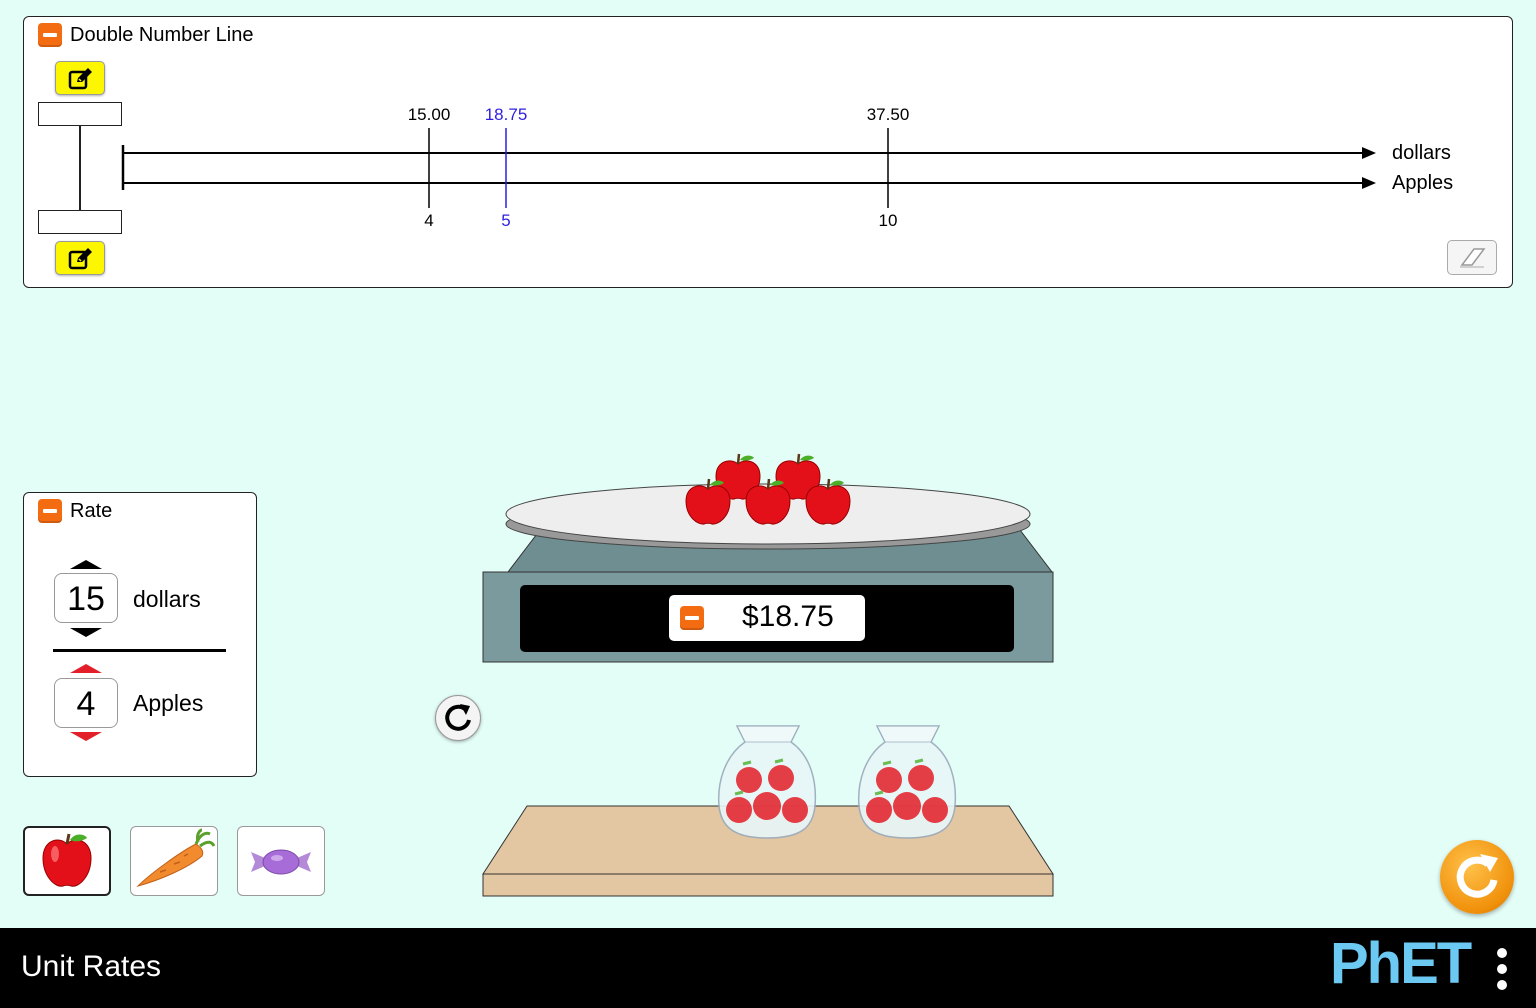 The image size is (1536, 1008). Describe the element at coordinates (768, 968) in the screenshot. I see `navigation-bar: Unit Rates` at that location.